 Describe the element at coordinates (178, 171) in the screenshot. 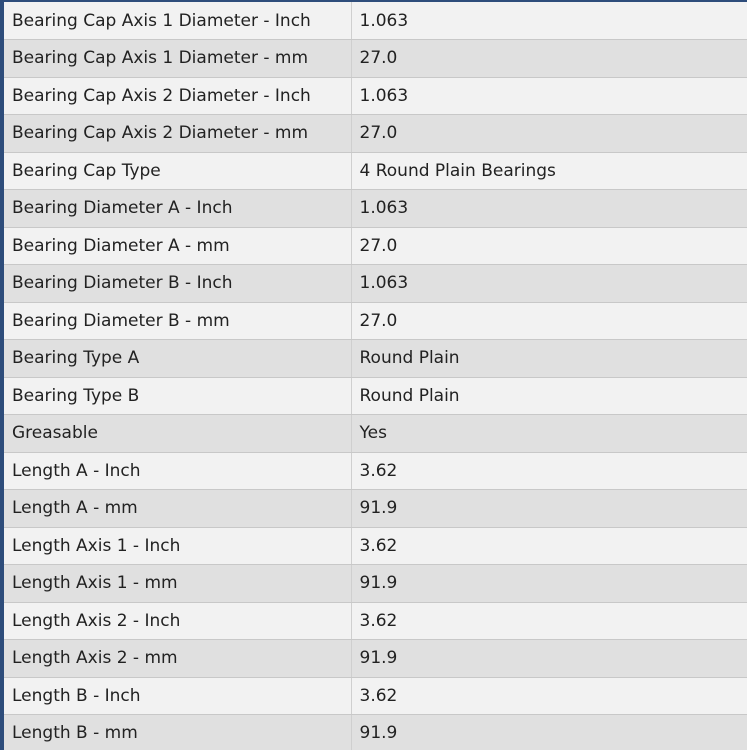

I see `spec-name-cell: Bearing Cap Type` at that location.